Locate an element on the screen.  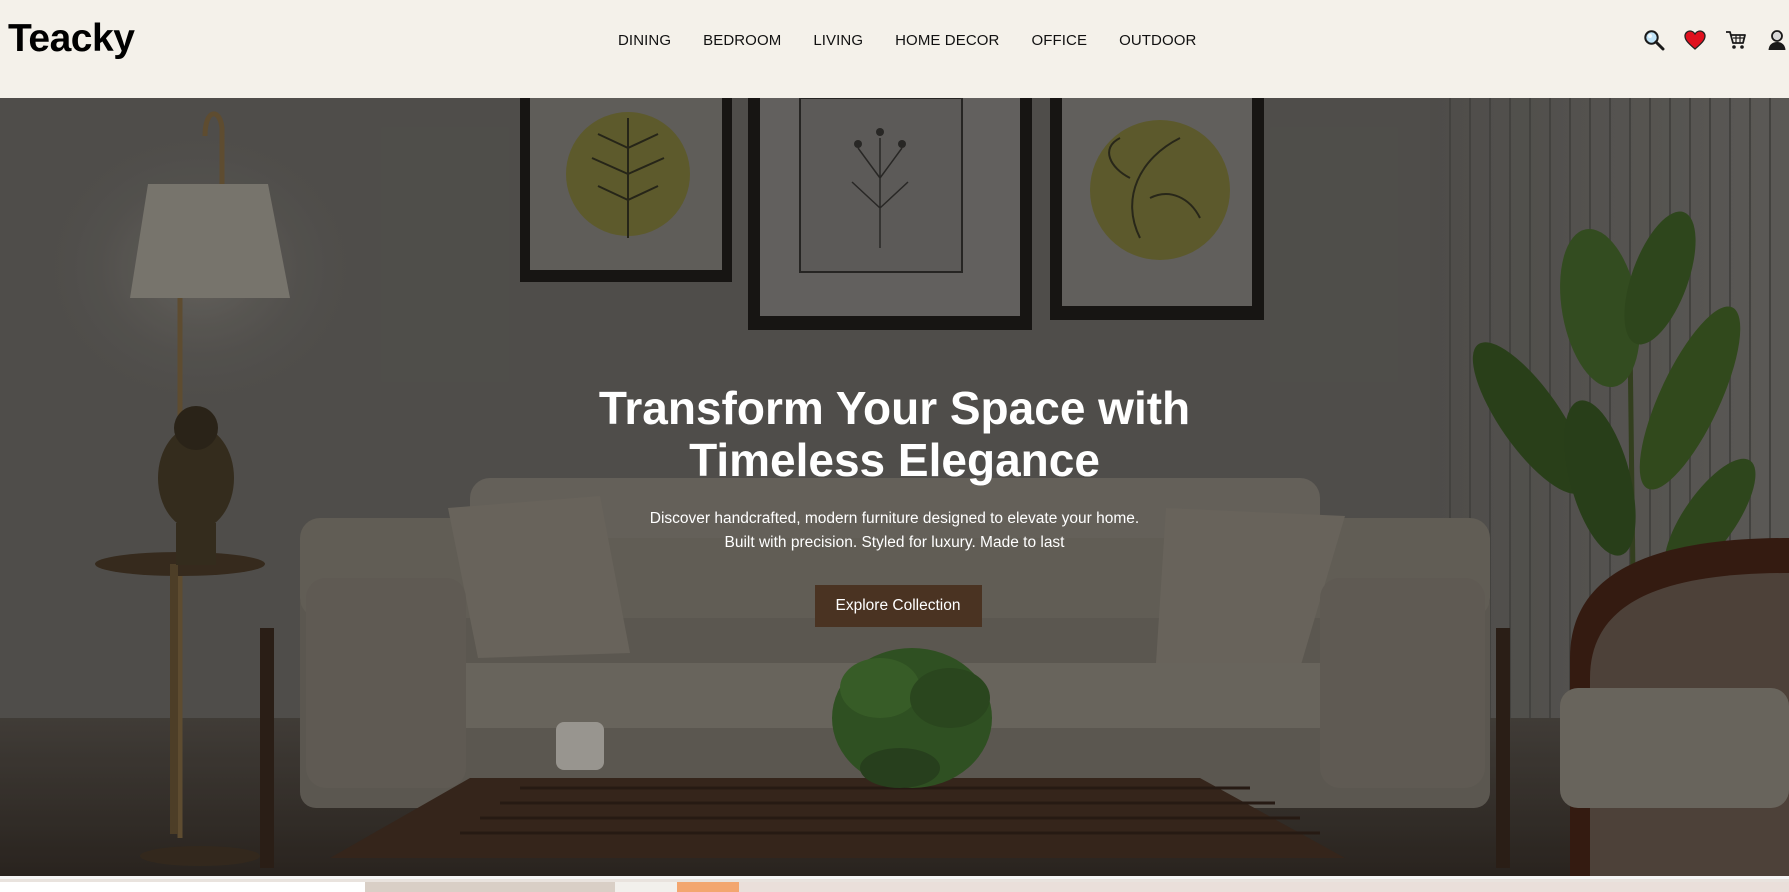
nav-item-living: LIVING is located at coordinates (838, 40).